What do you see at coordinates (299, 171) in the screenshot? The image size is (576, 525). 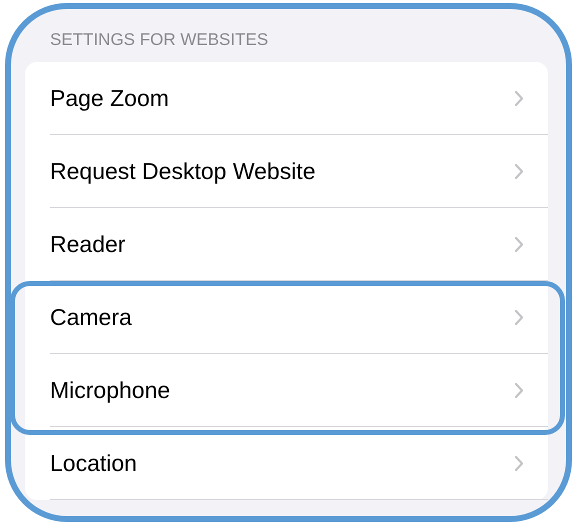 I see `settings-row: Request Desktop Website` at bounding box center [299, 171].